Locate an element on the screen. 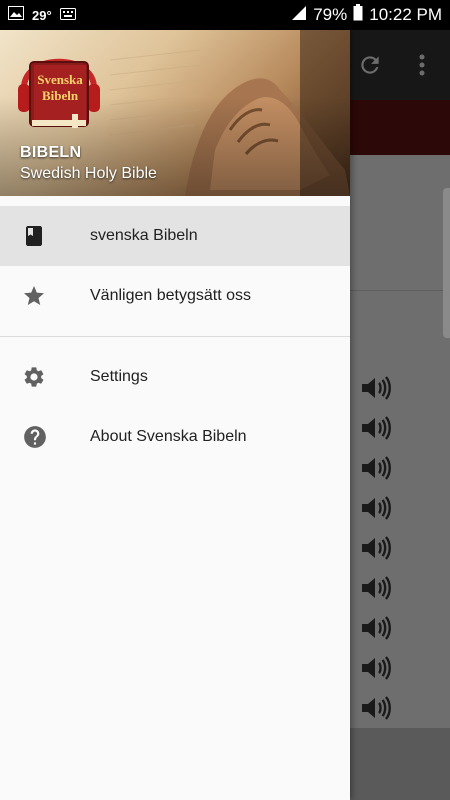 Image resolution: width=450 pixels, height=800 pixels. svg-text: Svenska is located at coordinates (60, 79).